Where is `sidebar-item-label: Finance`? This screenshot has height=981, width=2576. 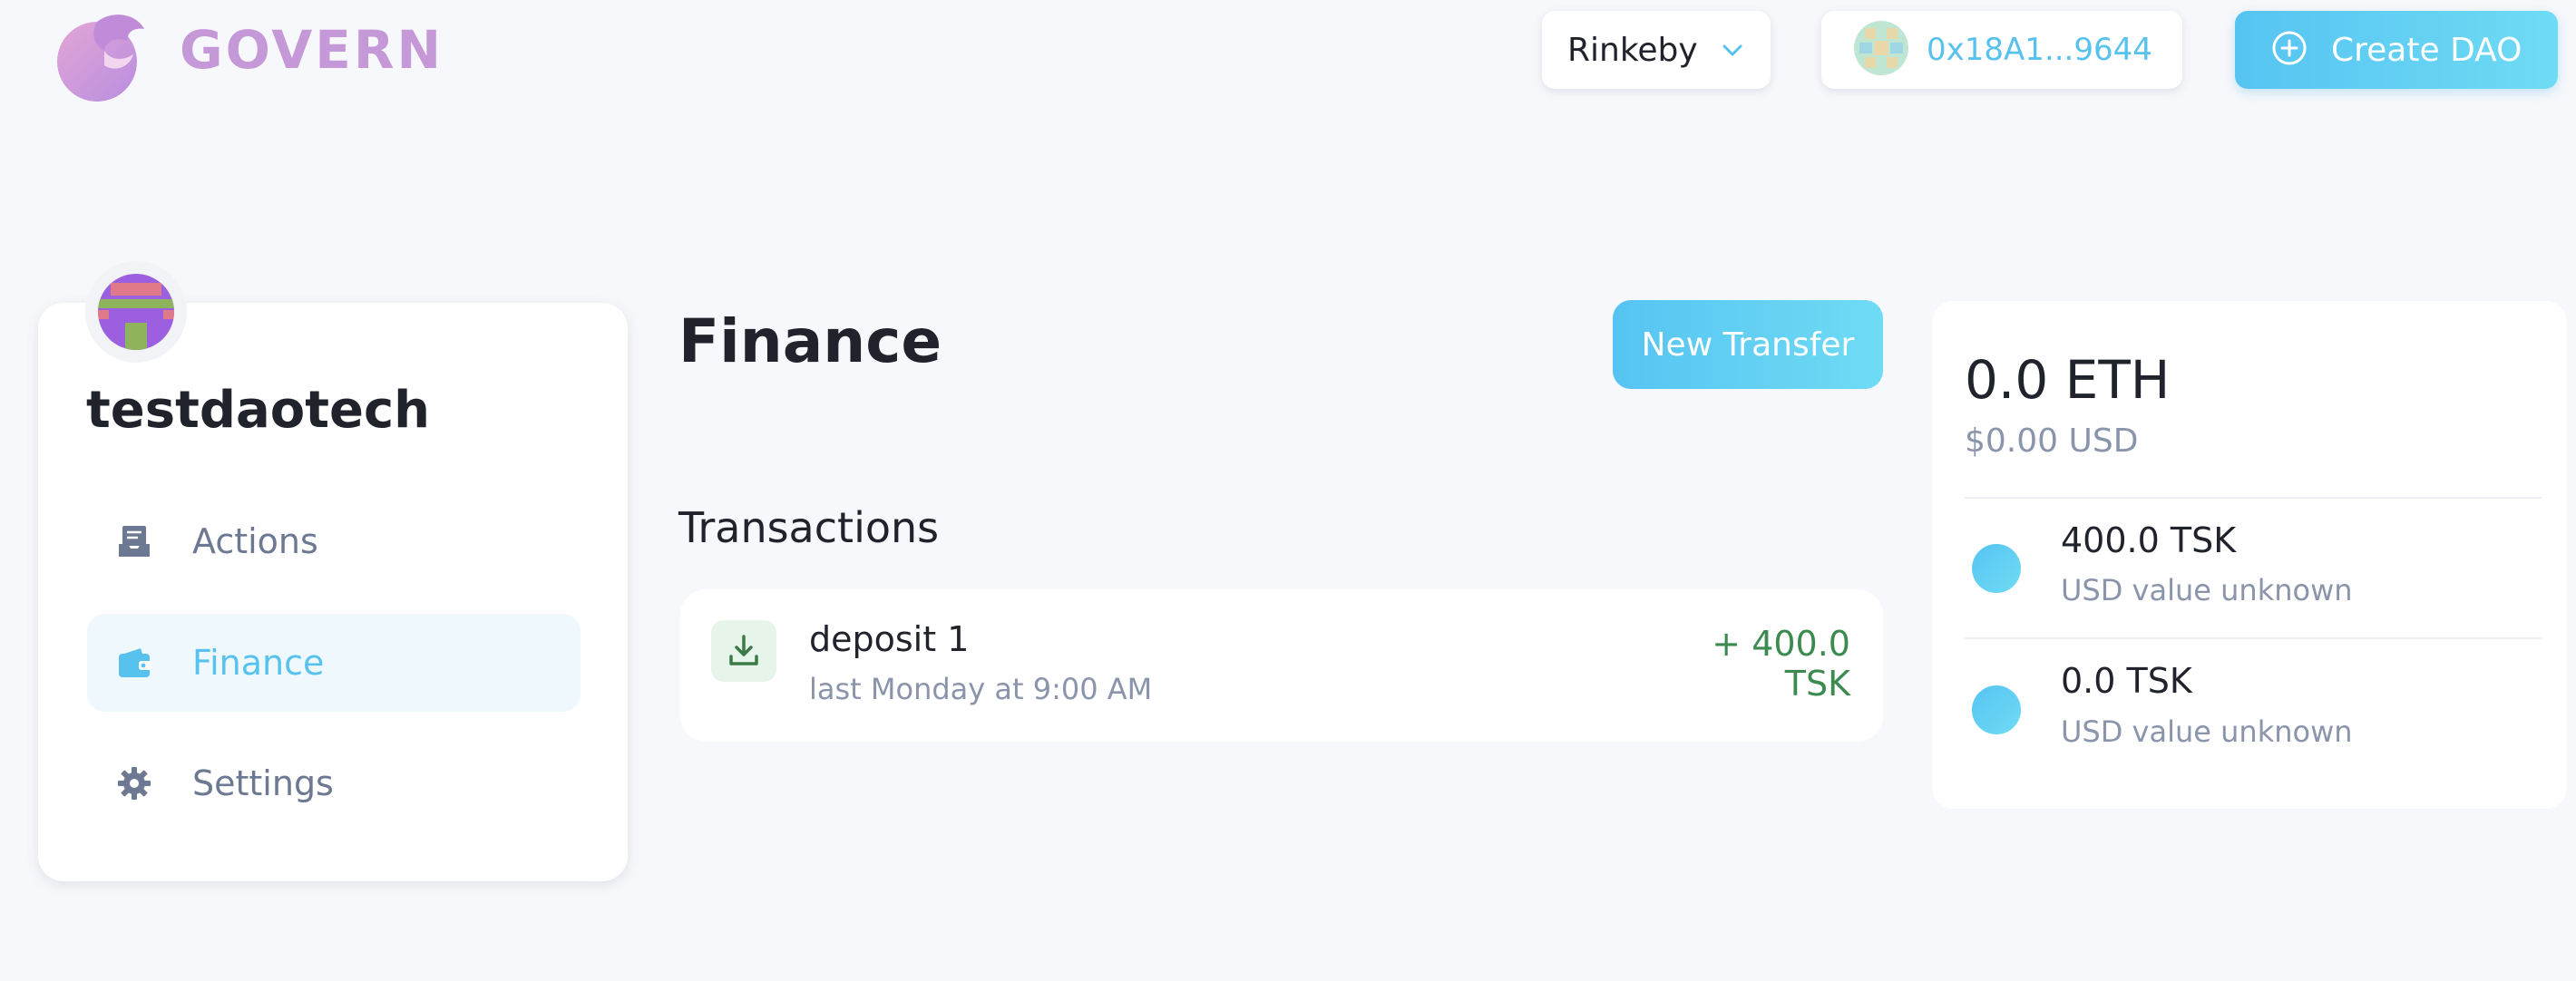
sidebar-item-label: Finance is located at coordinates (258, 663).